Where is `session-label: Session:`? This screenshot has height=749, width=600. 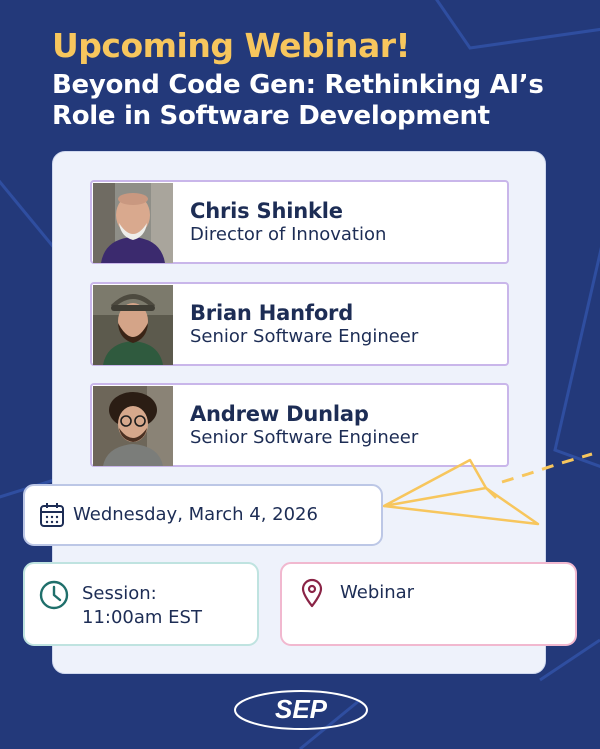 session-label: Session: is located at coordinates (119, 593).